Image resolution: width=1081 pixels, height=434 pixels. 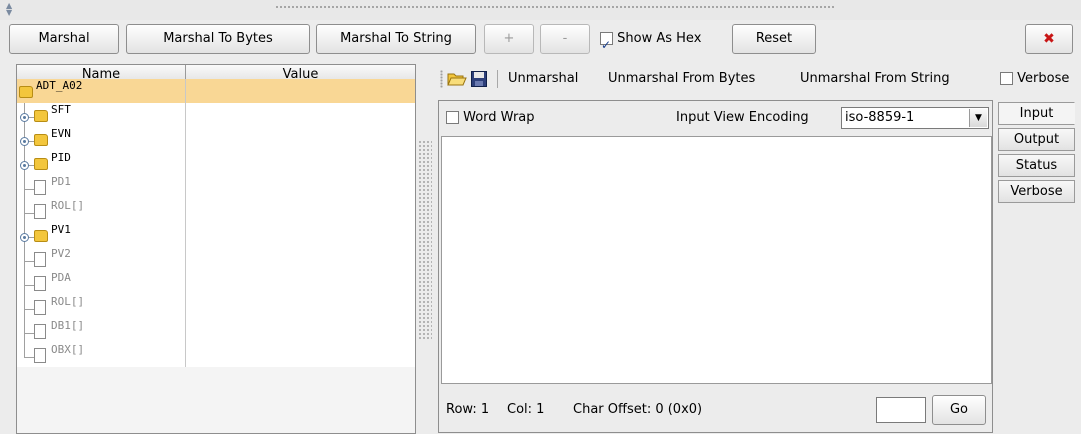 What do you see at coordinates (1006, 78) in the screenshot?
I see `verbose-check-icon` at bounding box center [1006, 78].